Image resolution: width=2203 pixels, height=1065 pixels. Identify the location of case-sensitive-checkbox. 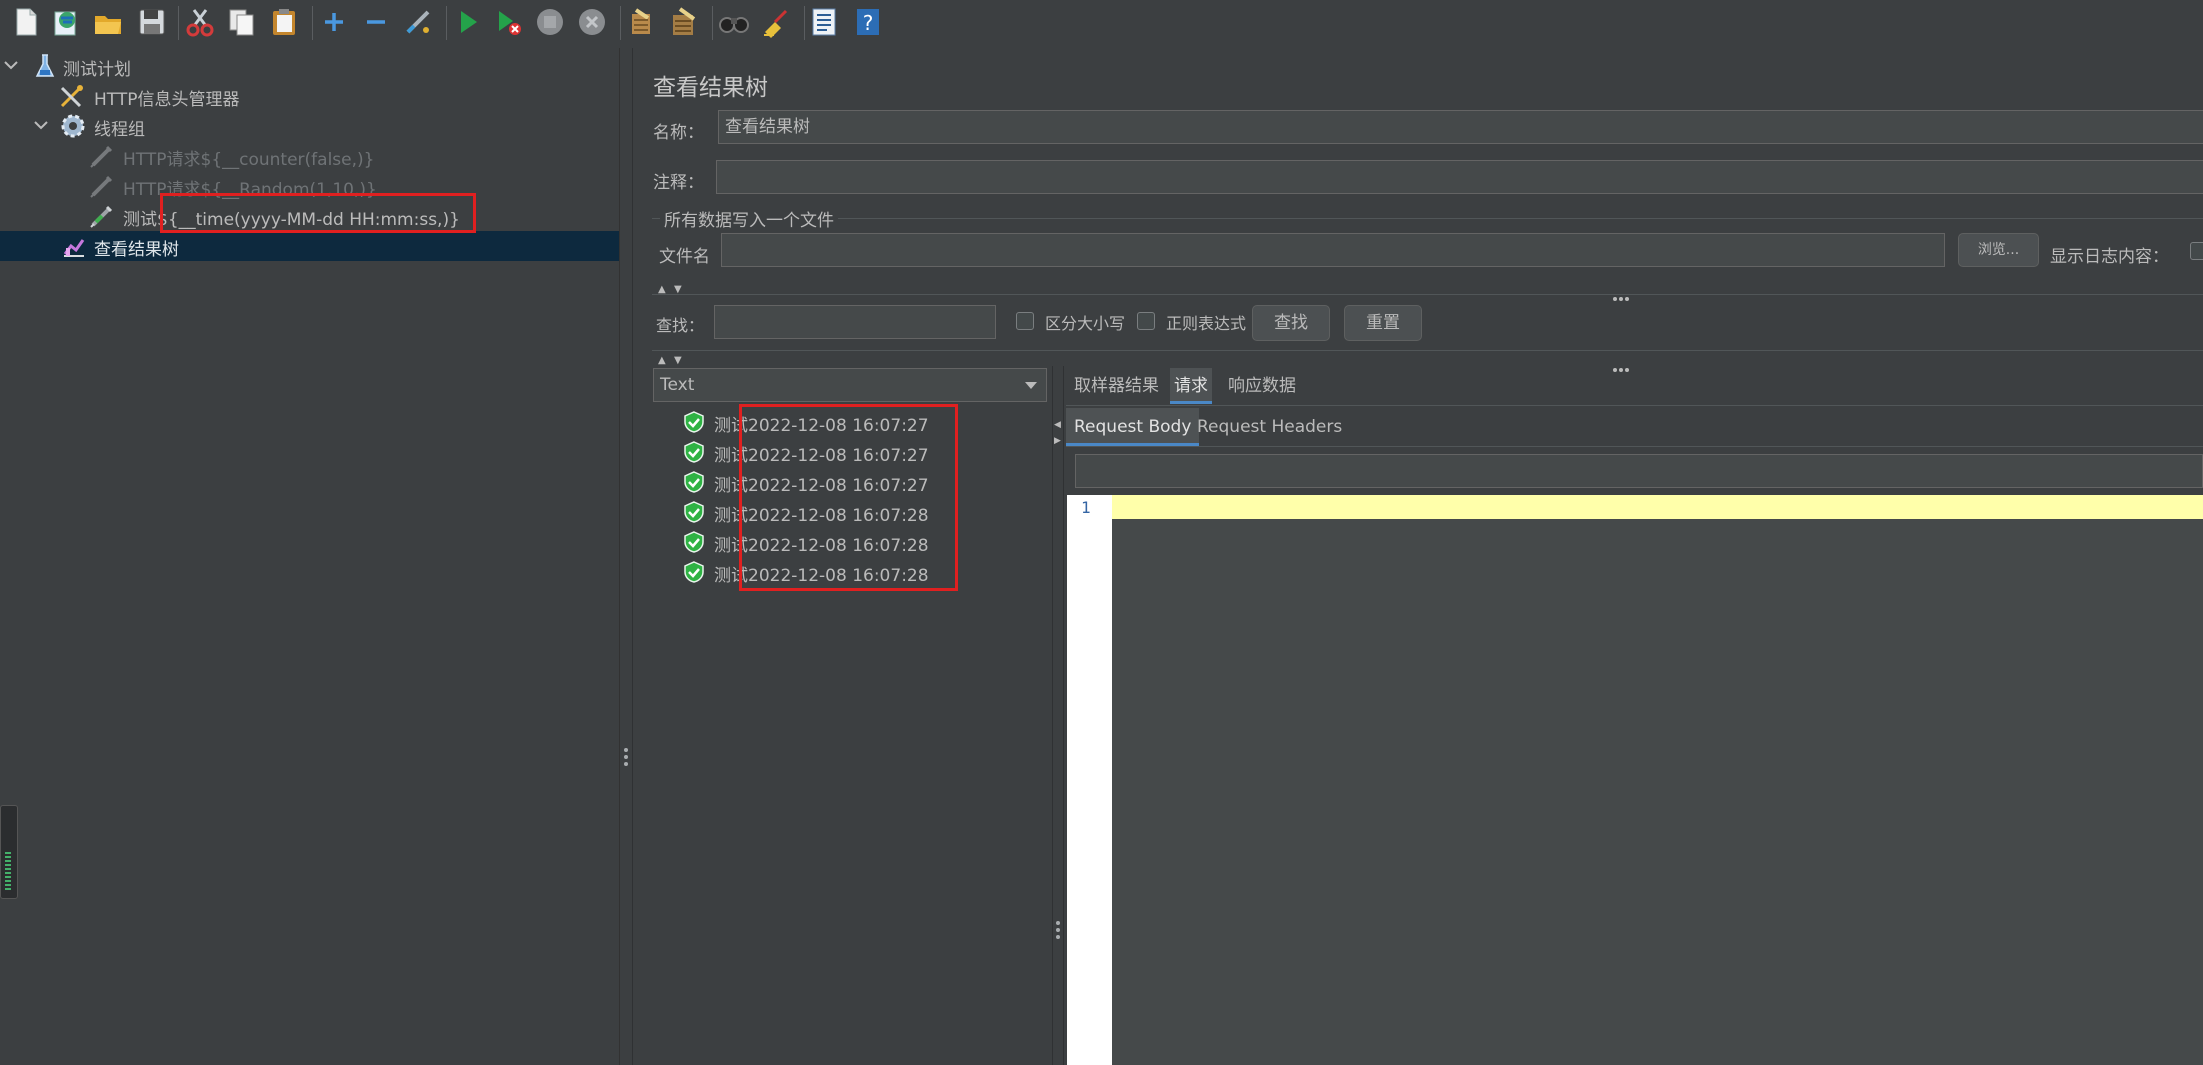
(1025, 321).